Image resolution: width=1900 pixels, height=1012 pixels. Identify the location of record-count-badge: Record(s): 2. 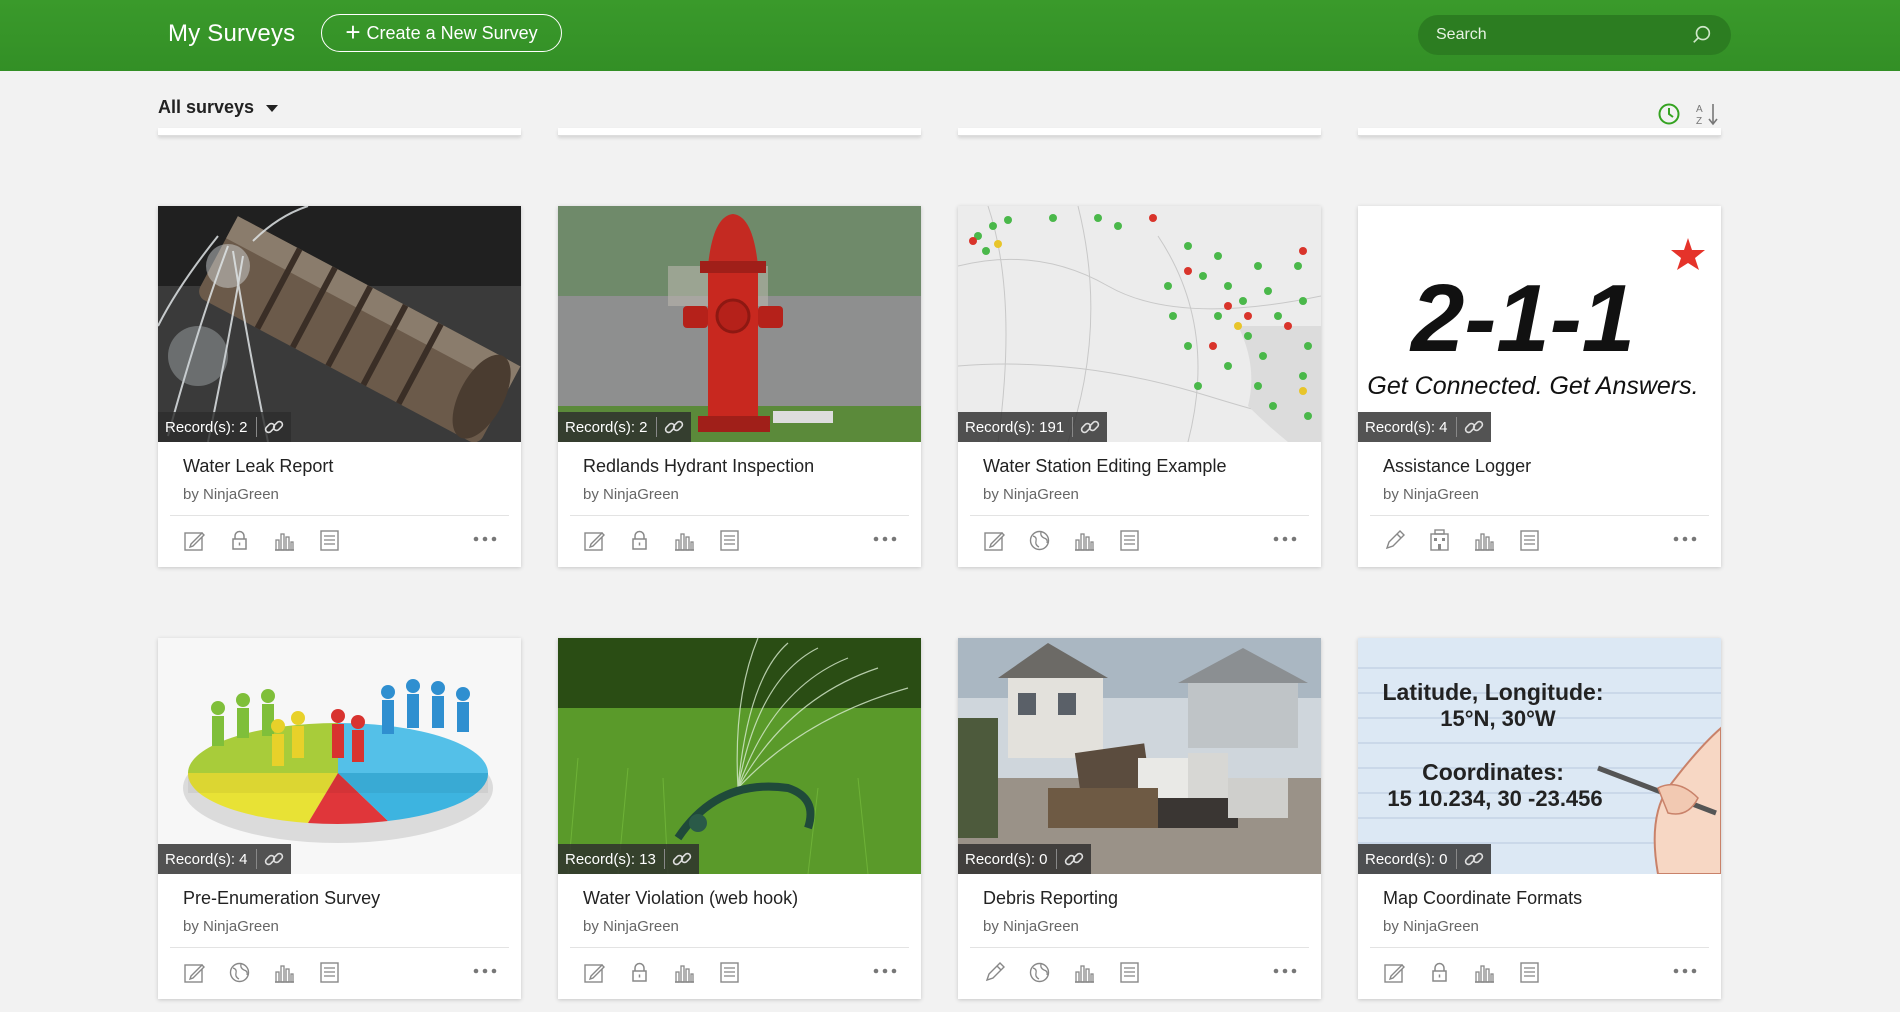
(224, 427).